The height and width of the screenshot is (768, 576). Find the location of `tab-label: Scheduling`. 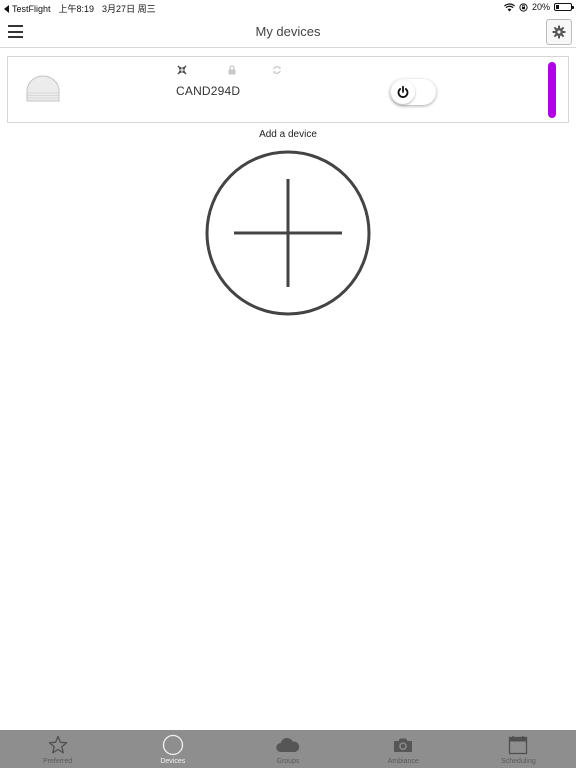

tab-label: Scheduling is located at coordinates (518, 761).